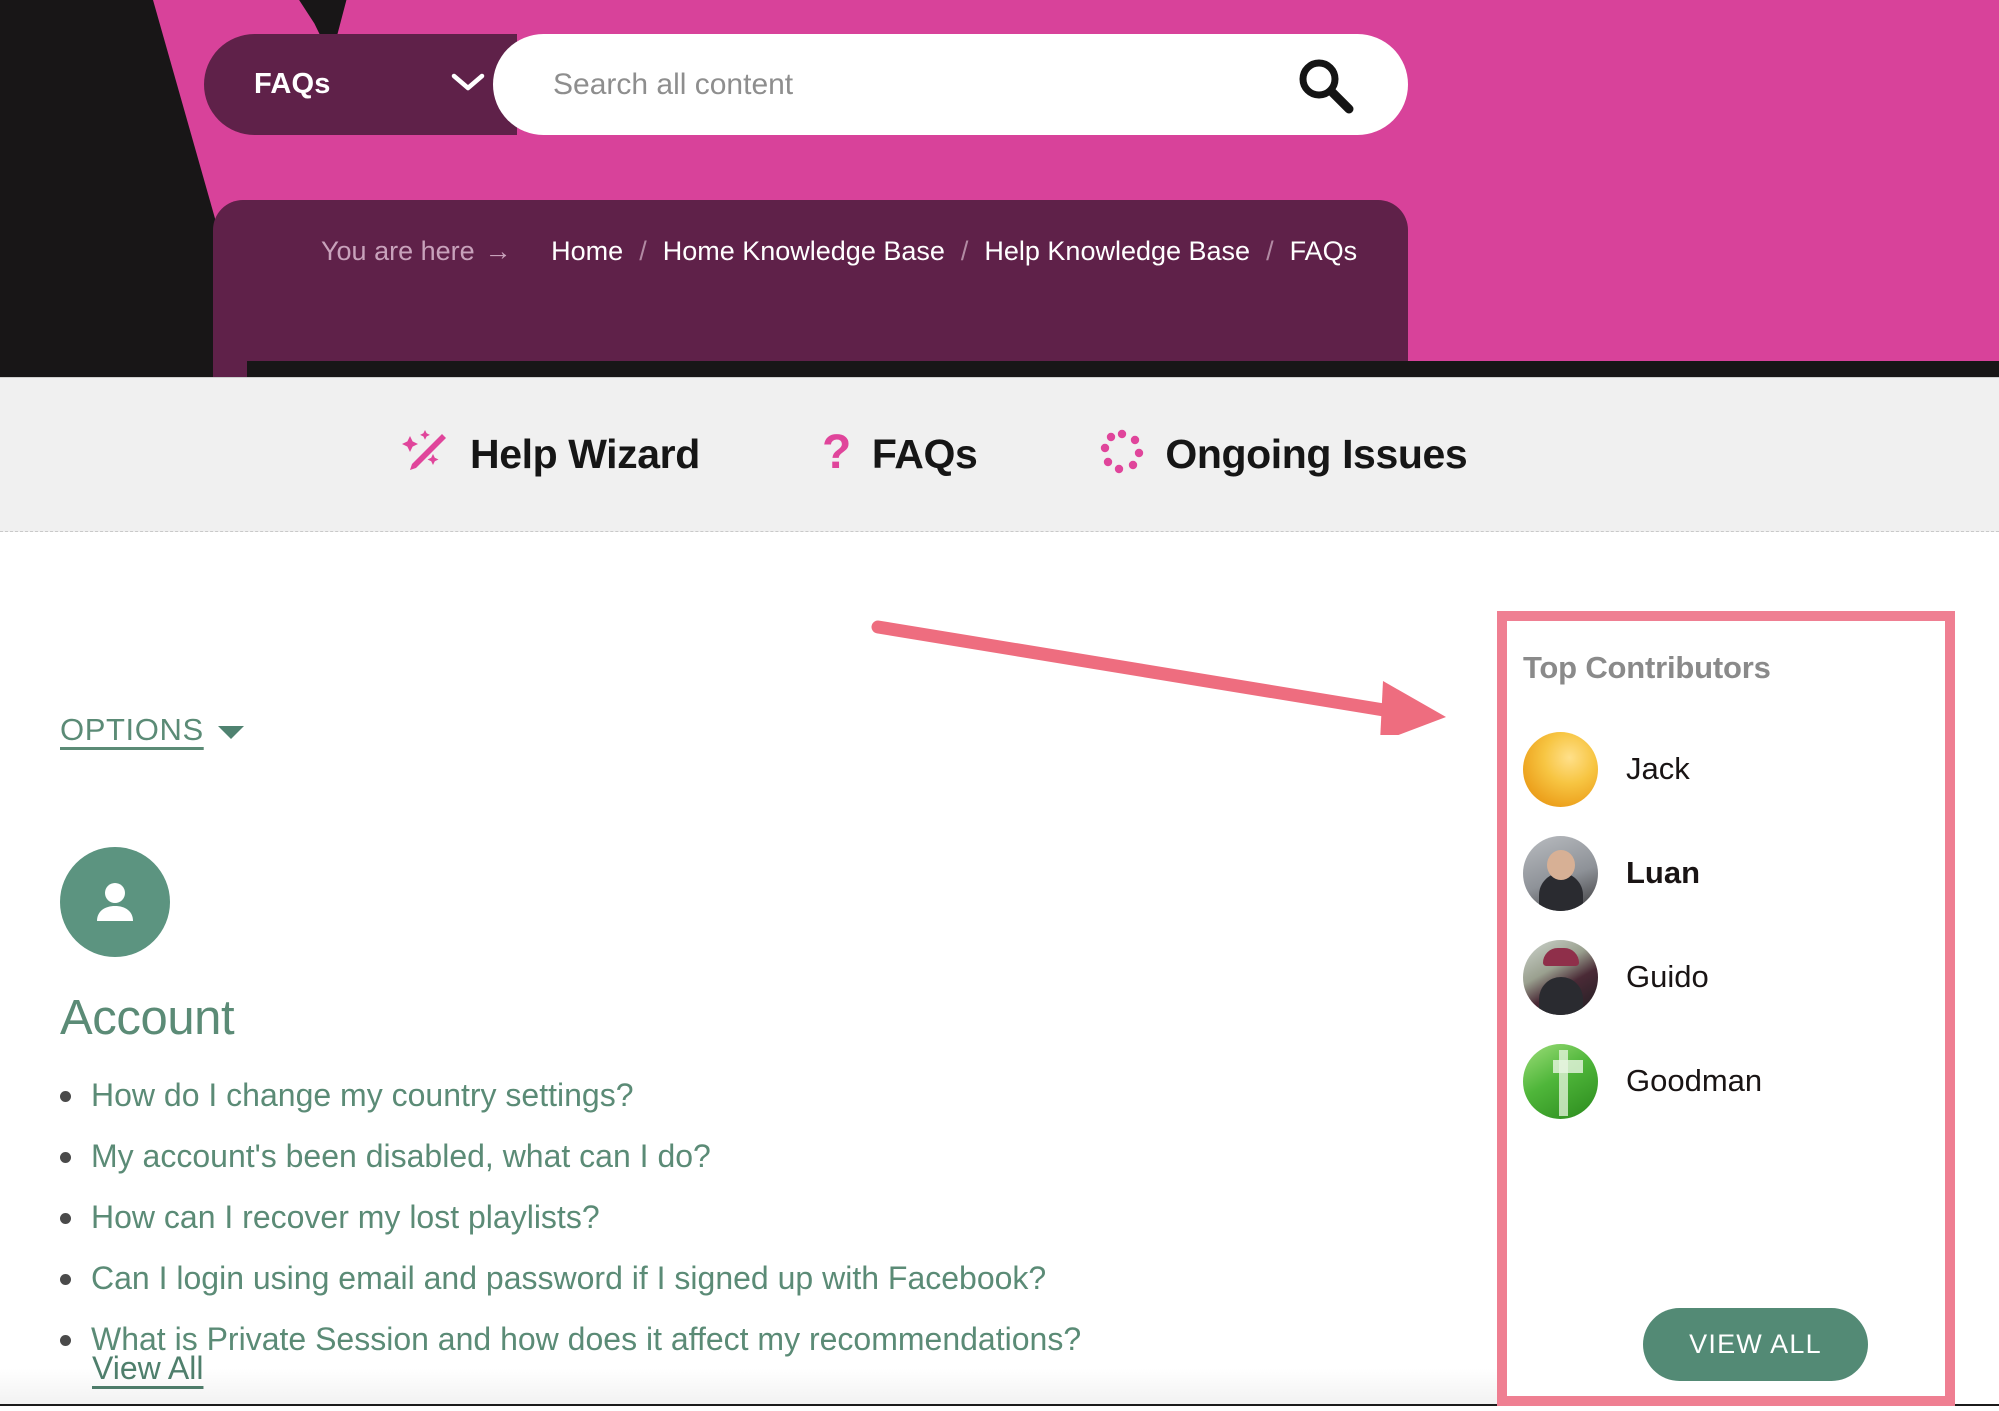  I want to click on breadcrumb-prefix: You are here →, so click(416, 251).